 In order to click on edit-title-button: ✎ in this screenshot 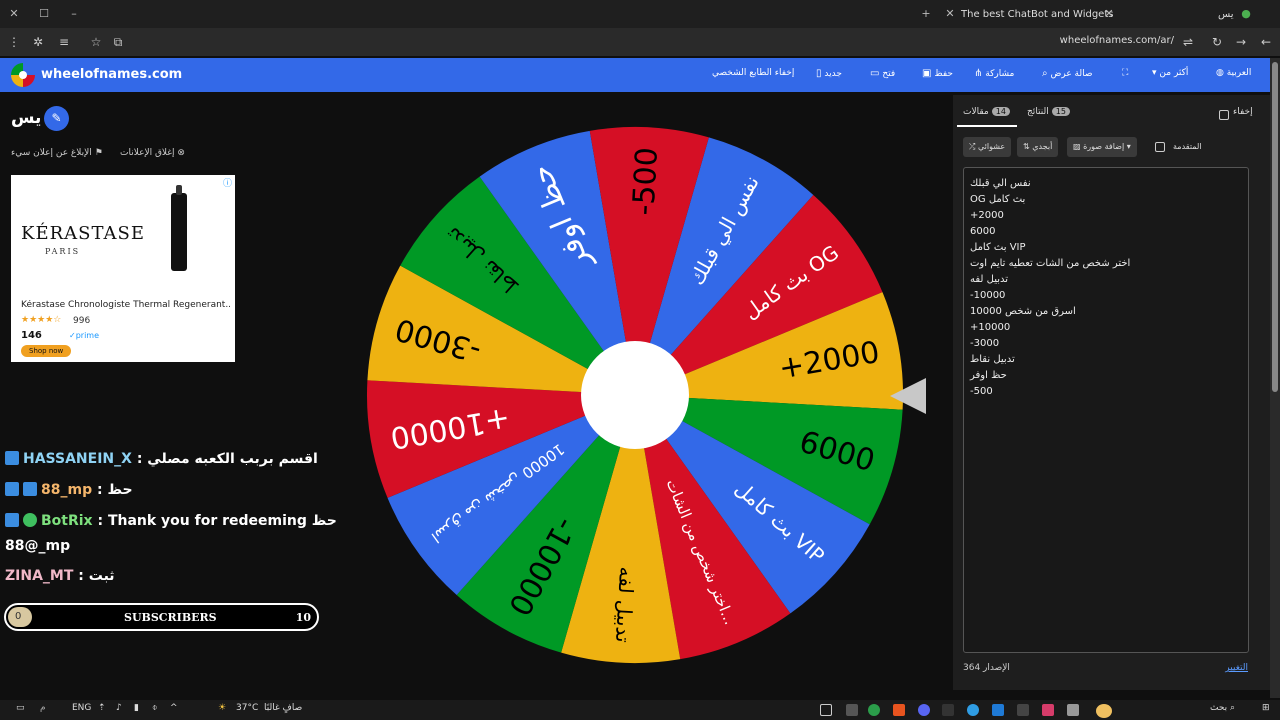, I will do `click(56, 118)`.